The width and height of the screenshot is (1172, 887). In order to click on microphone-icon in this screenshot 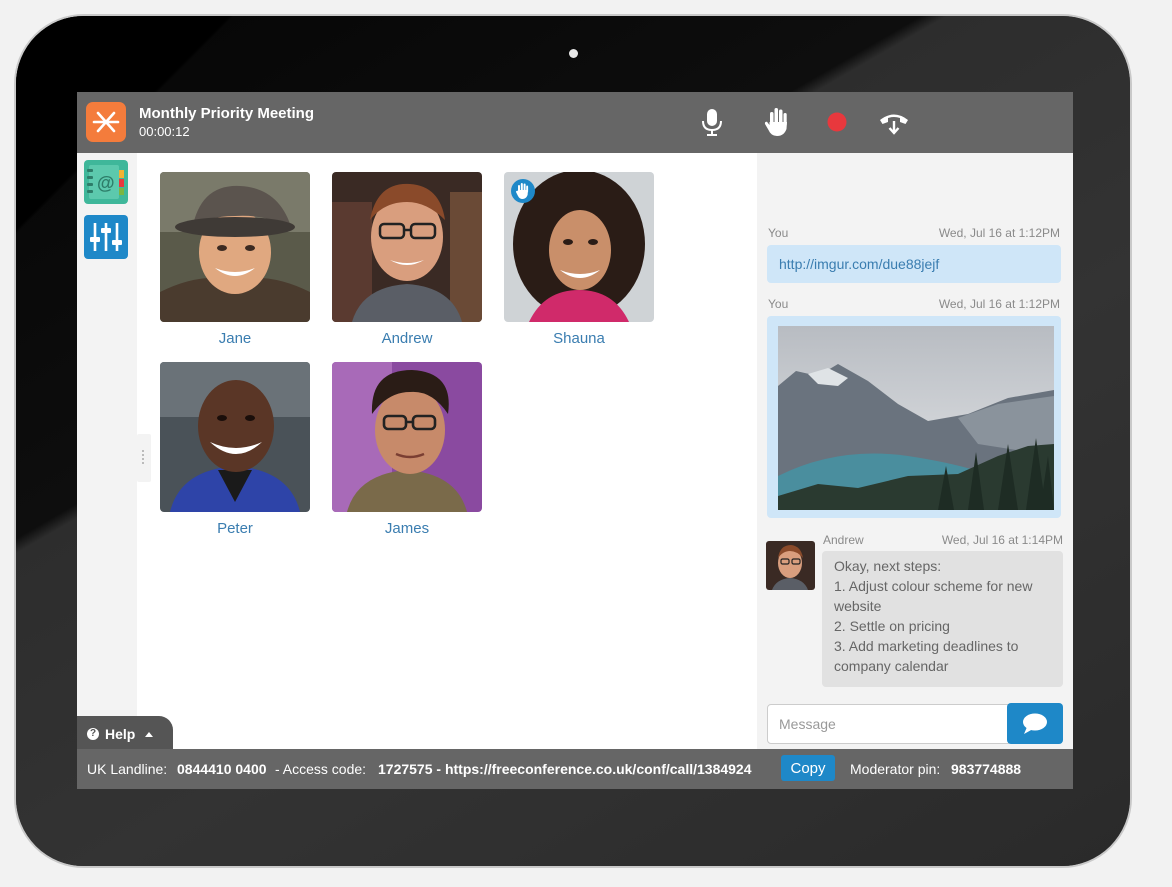, I will do `click(712, 122)`.